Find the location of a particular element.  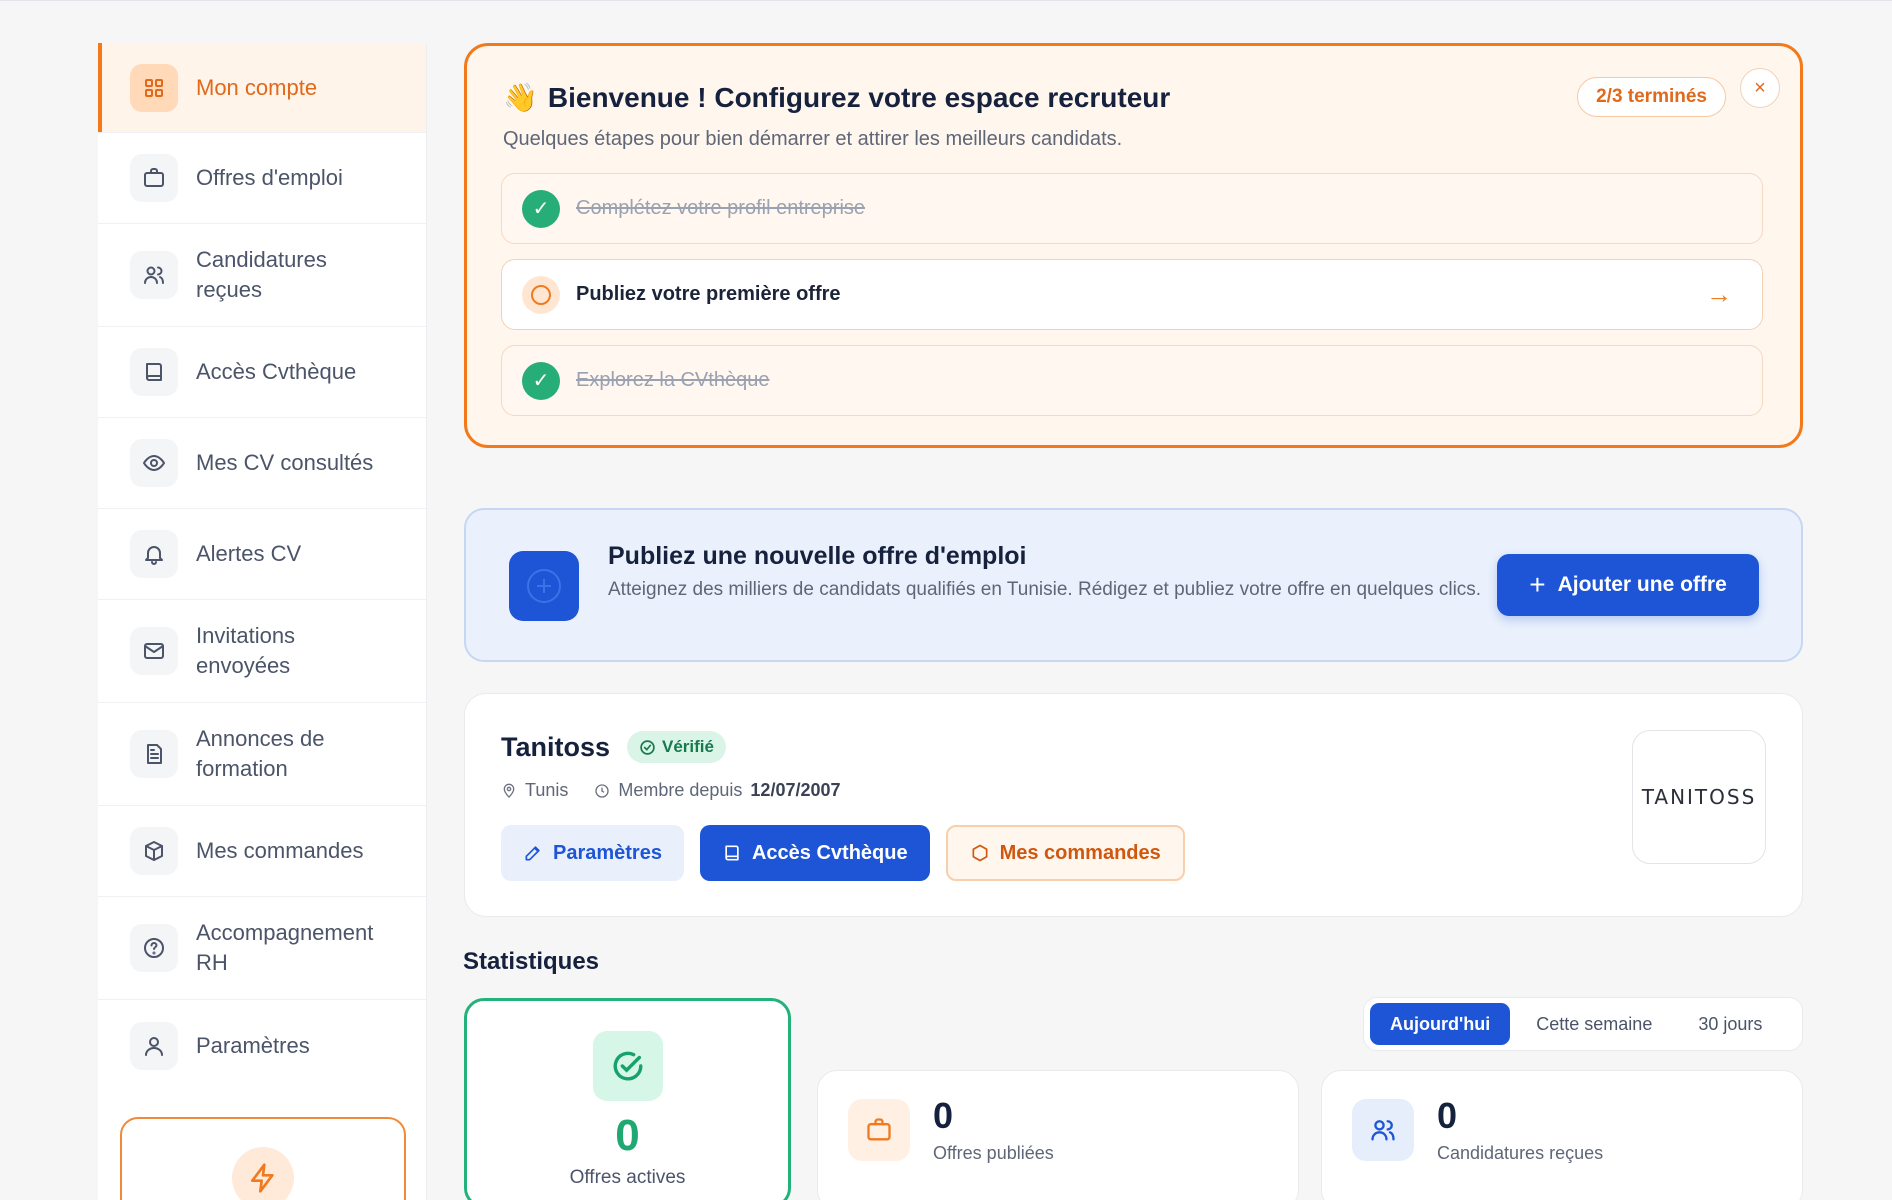

sidebar-item-invitations: Invitations envoyées is located at coordinates (262, 651).